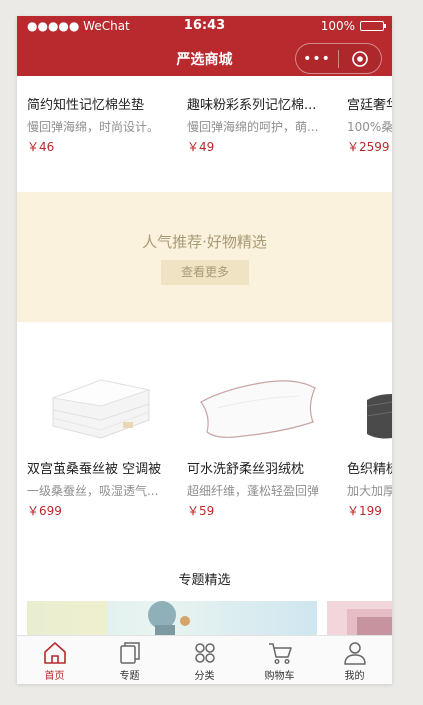 This screenshot has height=705, width=423. What do you see at coordinates (253, 491) in the screenshot?
I see `product-desc: 超细纤维，蓬松轻盈回弹` at bounding box center [253, 491].